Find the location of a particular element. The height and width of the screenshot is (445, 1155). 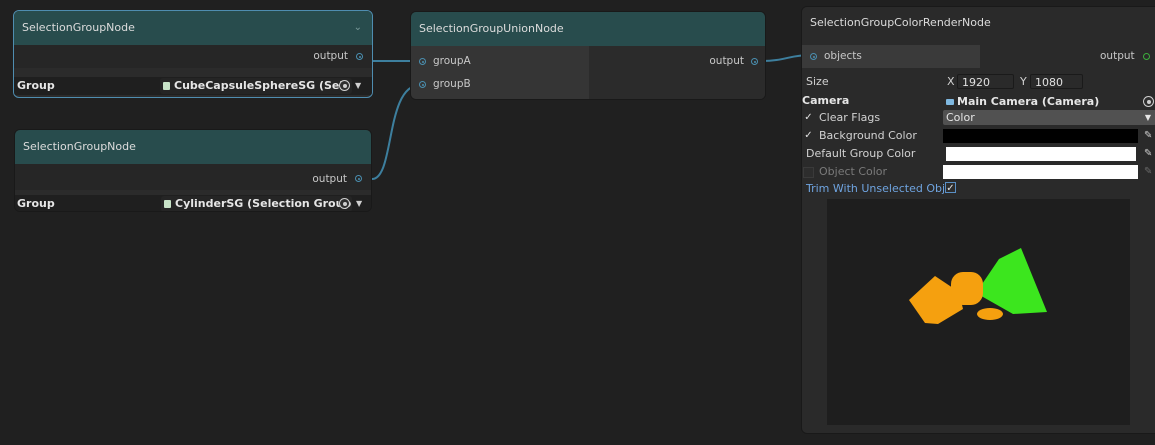

camera-value: Main Camera (Camera) is located at coordinates (1028, 101).